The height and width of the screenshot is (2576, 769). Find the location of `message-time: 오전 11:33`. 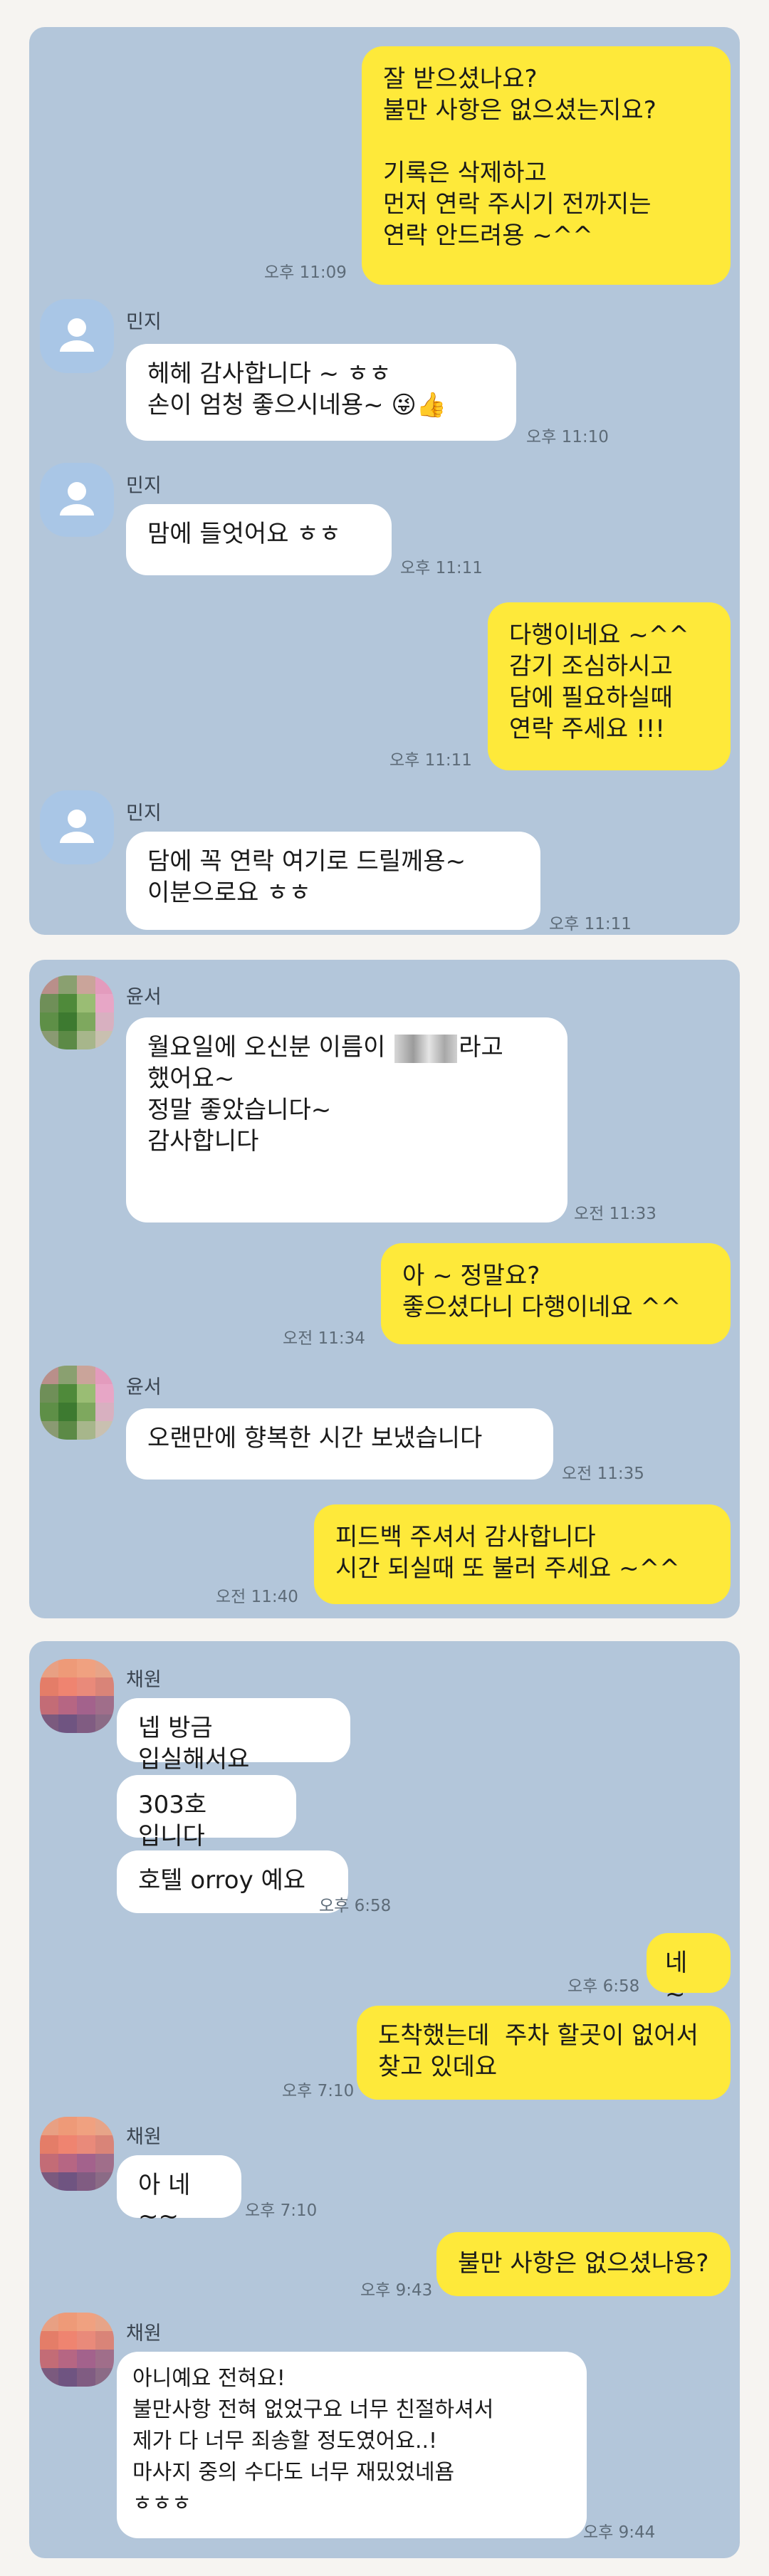

message-time: 오전 11:33 is located at coordinates (615, 1214).